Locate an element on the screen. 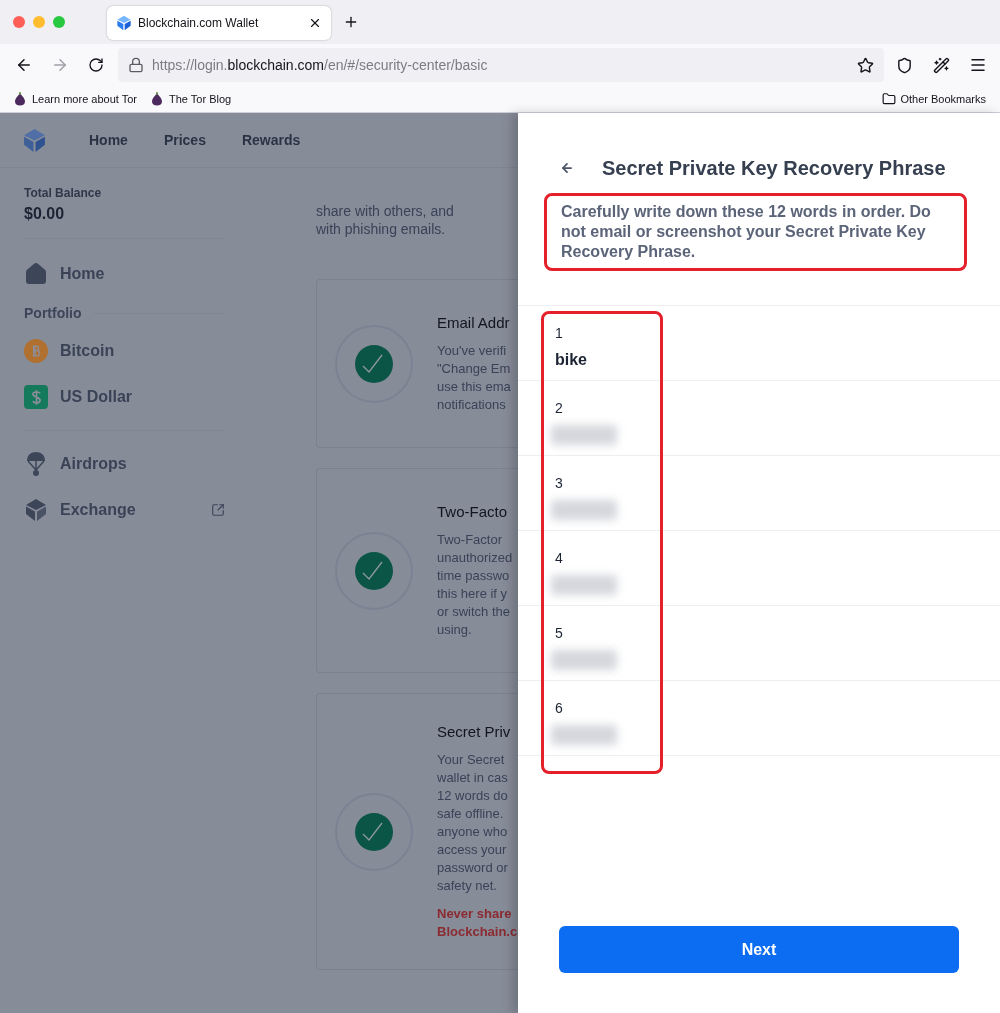 The width and height of the screenshot is (1000, 1013). menu-icon is located at coordinates (978, 65).